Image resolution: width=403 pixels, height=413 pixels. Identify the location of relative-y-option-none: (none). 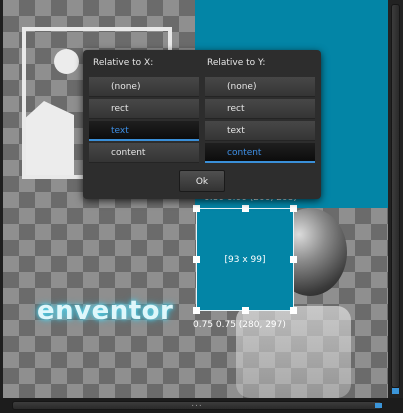
(260, 87).